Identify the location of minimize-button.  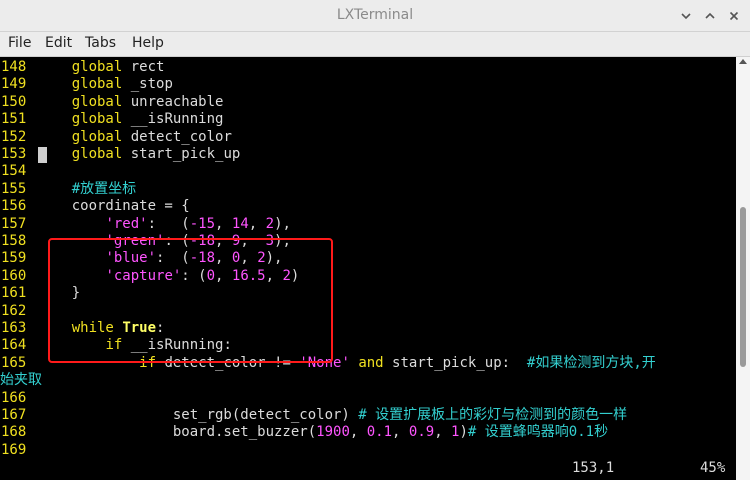
(686, 16).